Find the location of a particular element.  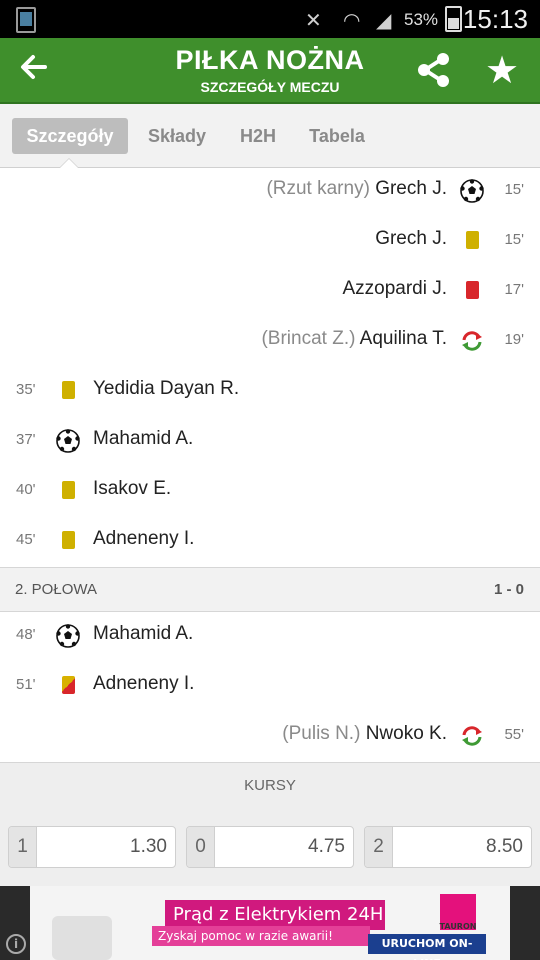

odds-draw-button: 0 4.75 is located at coordinates (270, 847).